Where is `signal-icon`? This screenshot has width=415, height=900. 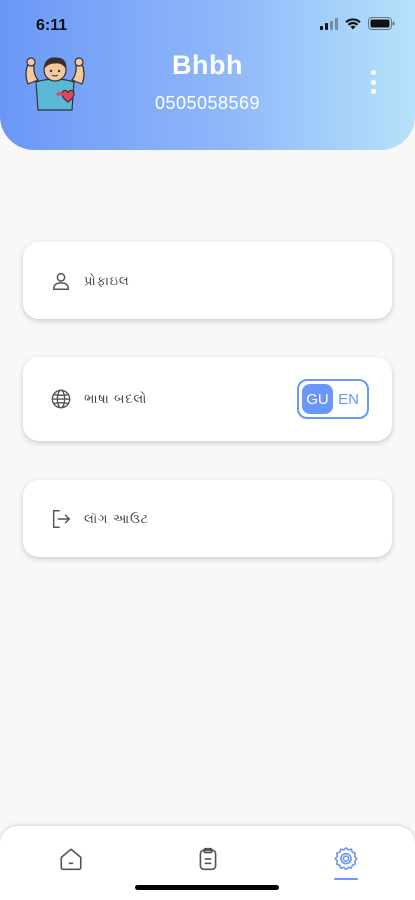 signal-icon is located at coordinates (329, 23).